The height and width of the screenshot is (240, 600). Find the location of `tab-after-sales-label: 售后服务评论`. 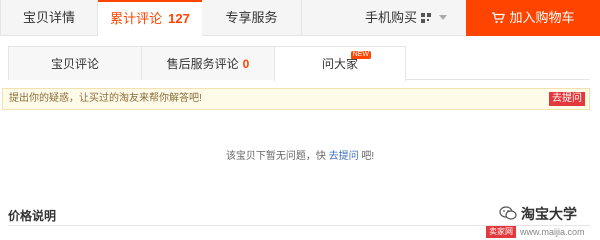

tab-after-sales-label: 售后服务评论 is located at coordinates (202, 64).